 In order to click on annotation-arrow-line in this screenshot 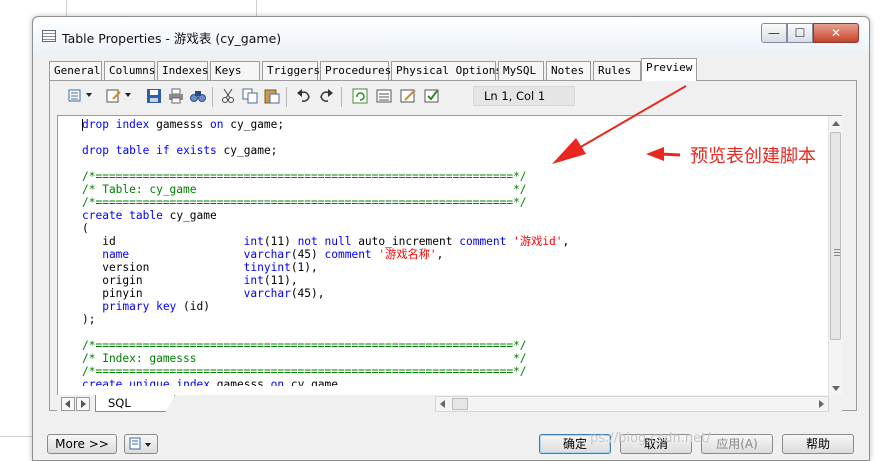, I will do `click(629, 119)`.